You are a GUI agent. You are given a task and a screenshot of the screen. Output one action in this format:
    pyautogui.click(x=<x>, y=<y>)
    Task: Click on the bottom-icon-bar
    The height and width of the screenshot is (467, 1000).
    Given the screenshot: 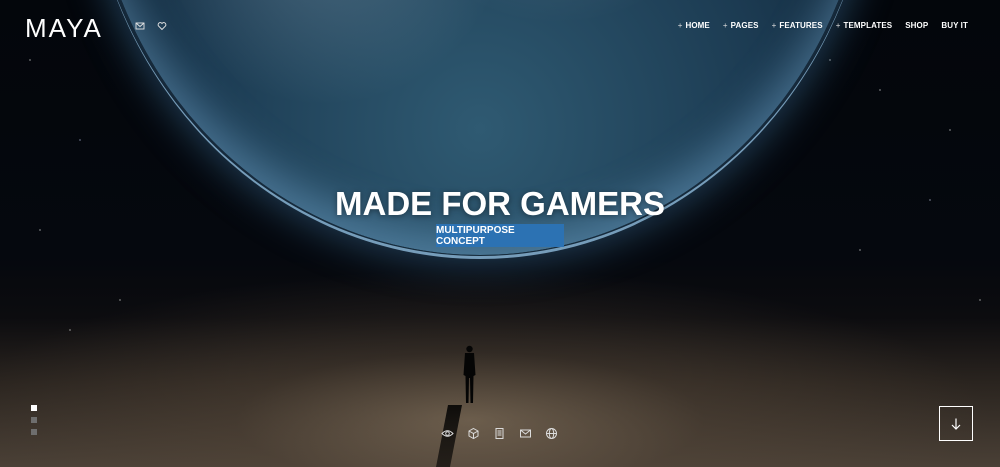 What is the action you would take?
    pyautogui.click(x=499, y=433)
    